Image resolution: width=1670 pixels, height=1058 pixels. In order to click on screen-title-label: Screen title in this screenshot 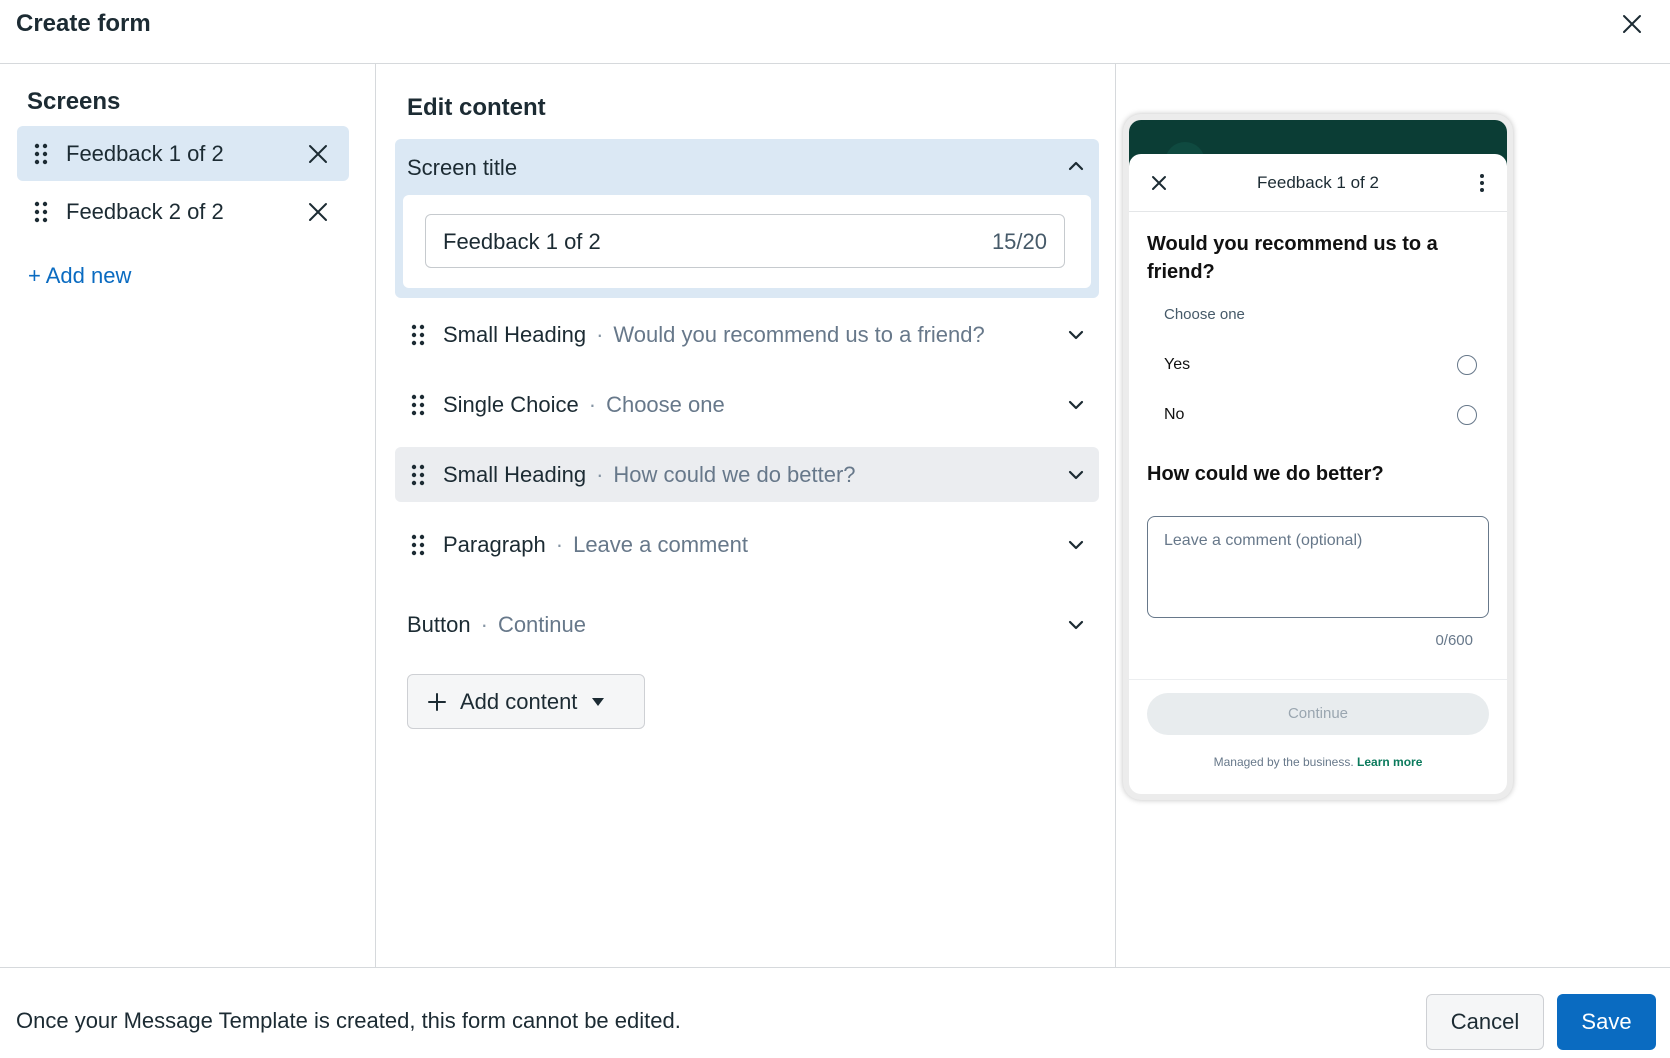, I will do `click(462, 168)`.